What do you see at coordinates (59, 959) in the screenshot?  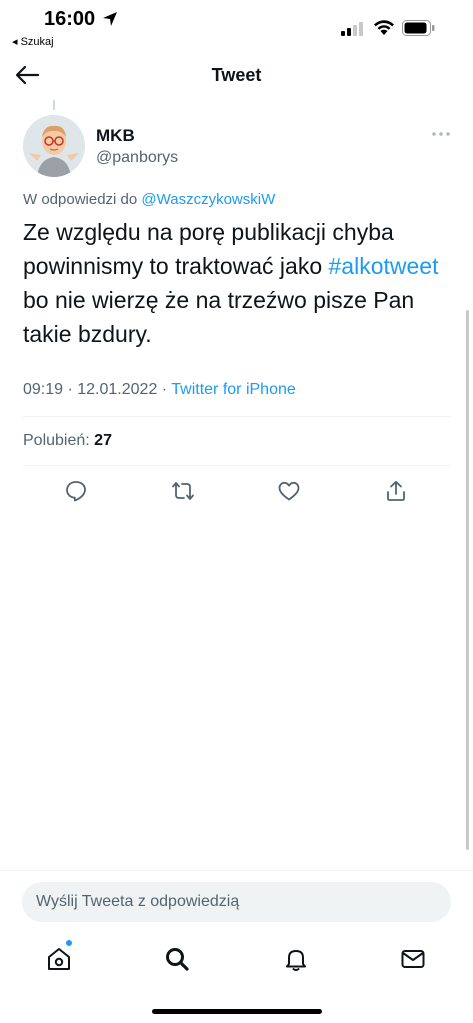 I see `home-icon` at bounding box center [59, 959].